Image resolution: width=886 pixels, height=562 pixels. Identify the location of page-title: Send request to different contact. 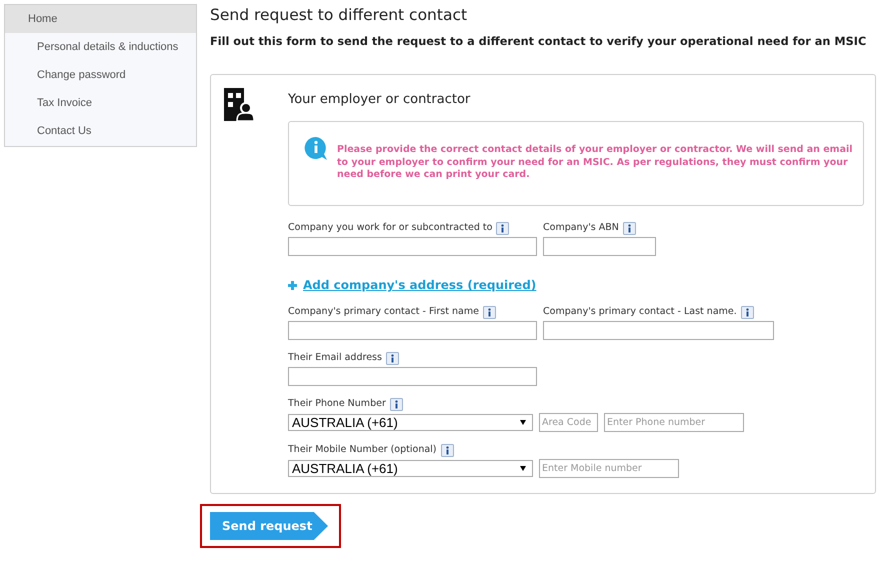
(339, 15).